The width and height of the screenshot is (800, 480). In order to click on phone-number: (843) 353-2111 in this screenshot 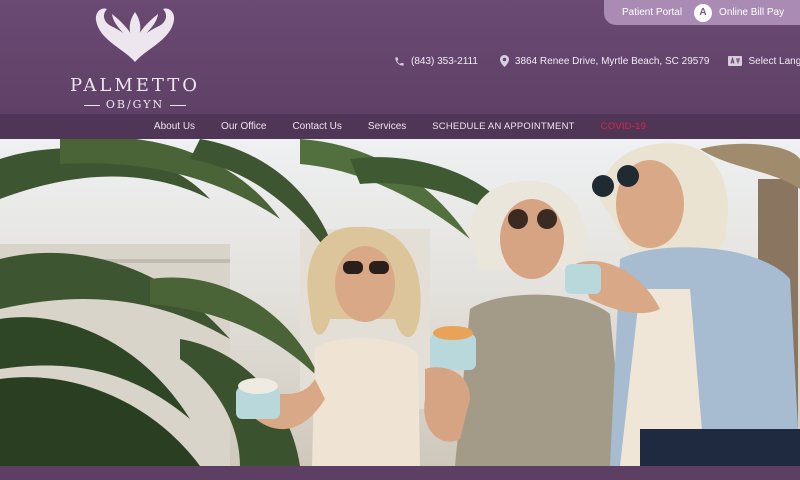, I will do `click(444, 61)`.